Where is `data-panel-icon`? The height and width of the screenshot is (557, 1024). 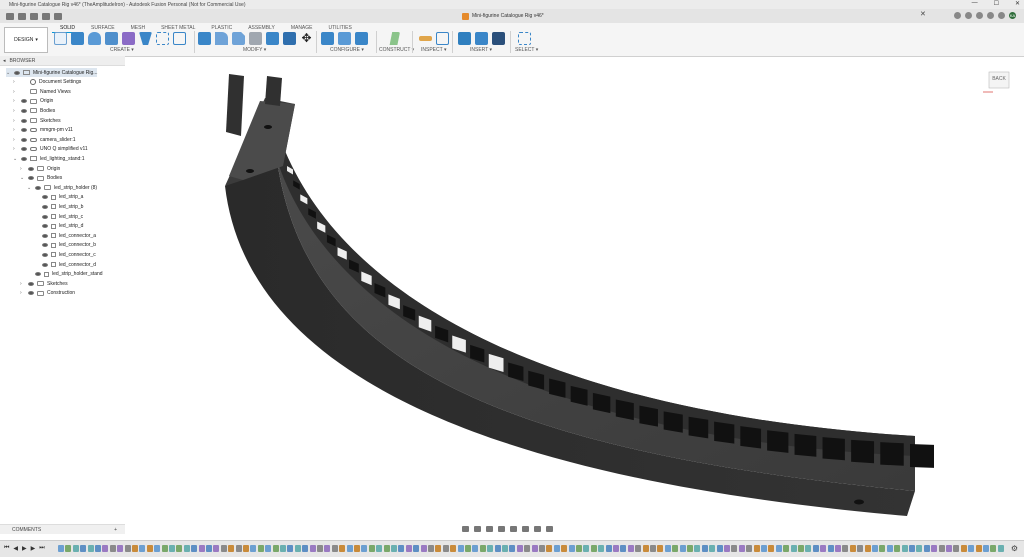
data-panel-icon is located at coordinates (979, 15).